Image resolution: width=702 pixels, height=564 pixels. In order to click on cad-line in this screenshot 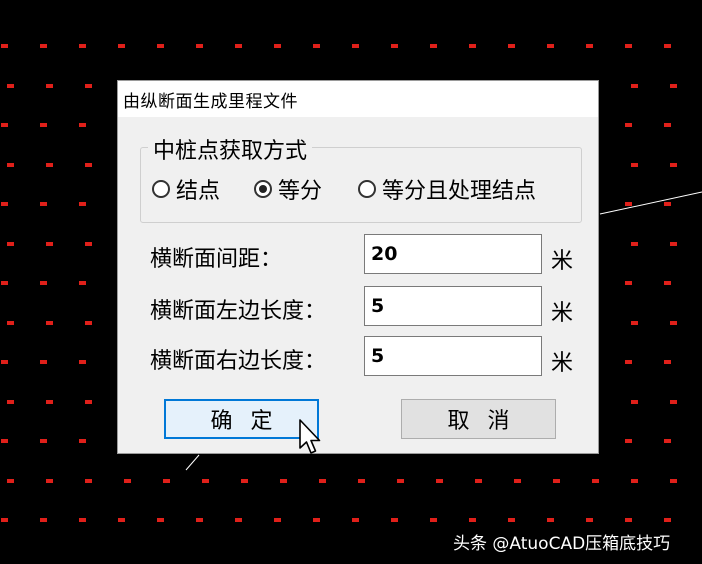, I will do `click(192, 462)`.